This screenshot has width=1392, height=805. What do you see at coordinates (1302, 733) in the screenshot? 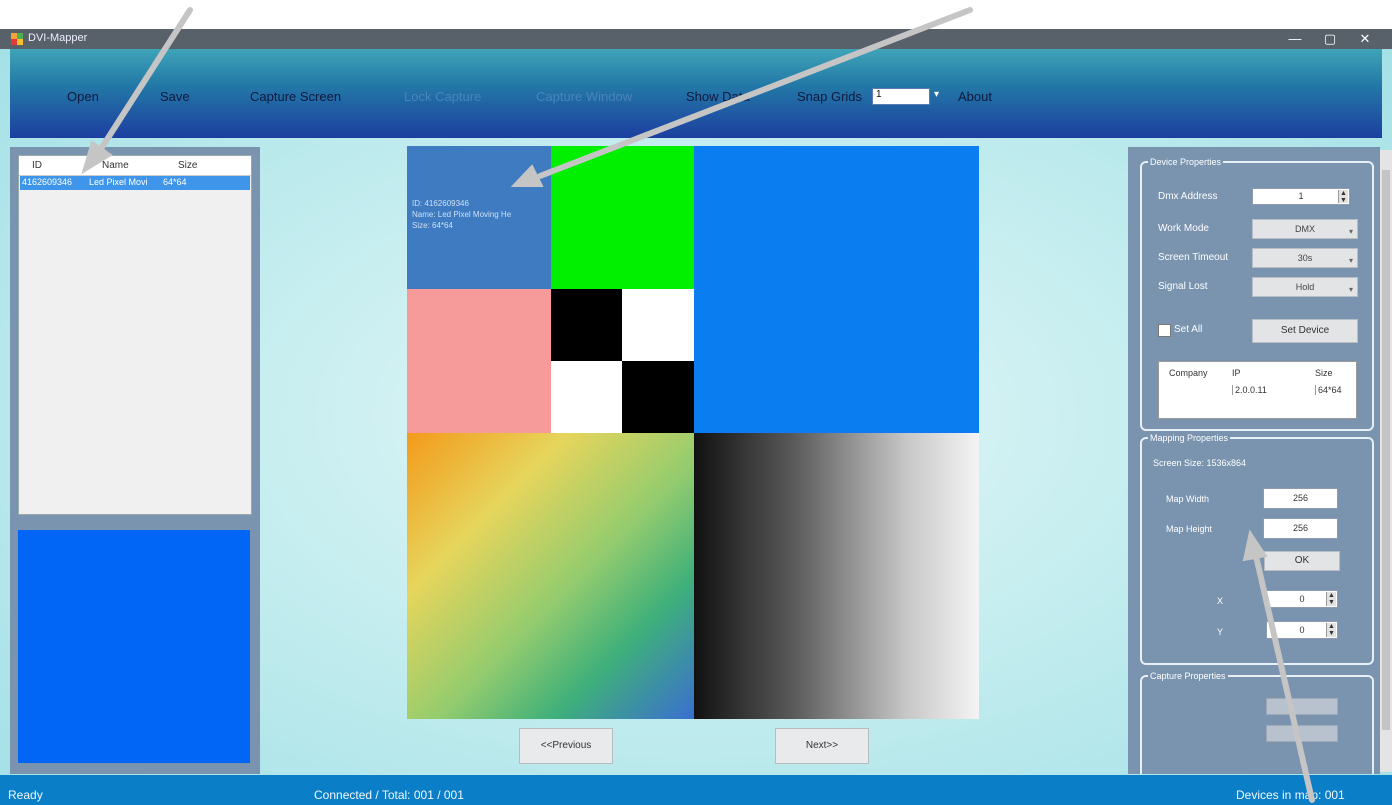
I see `capture-y-input` at bounding box center [1302, 733].